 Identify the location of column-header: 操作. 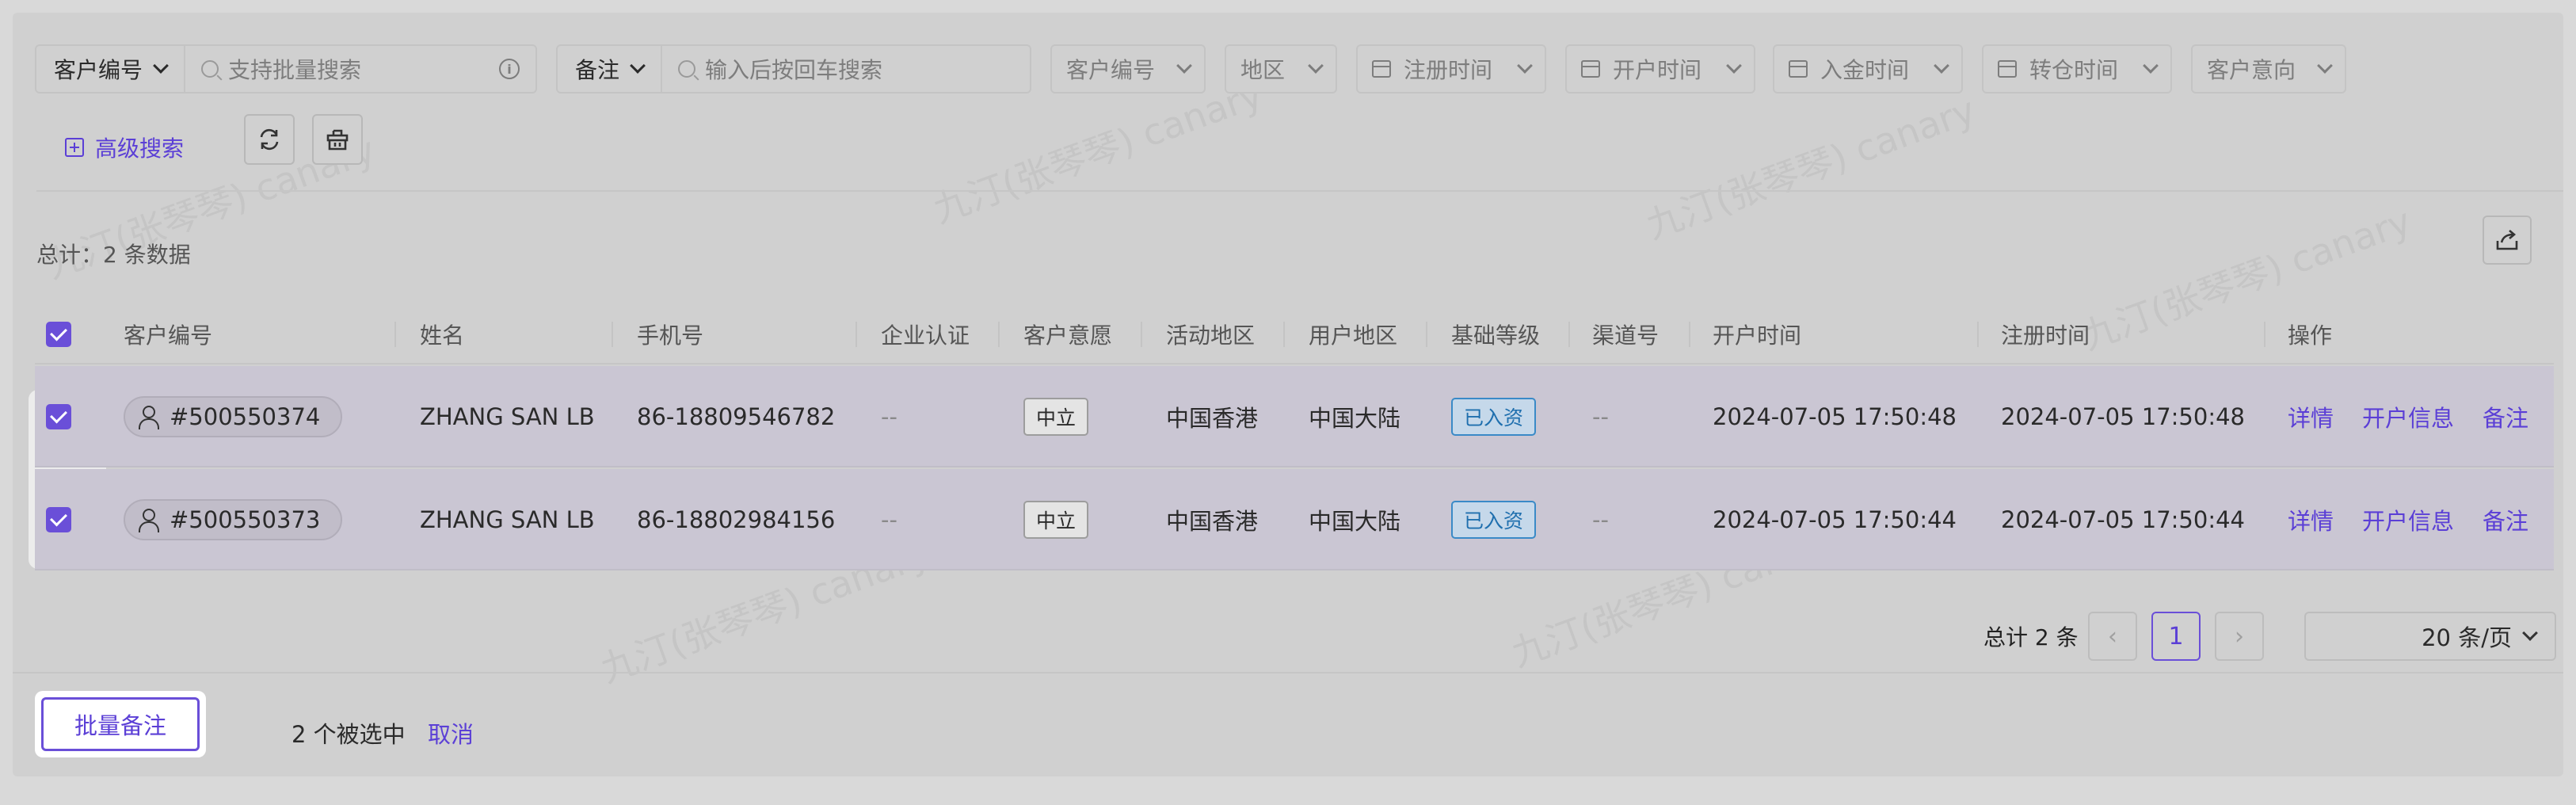
(2311, 335).